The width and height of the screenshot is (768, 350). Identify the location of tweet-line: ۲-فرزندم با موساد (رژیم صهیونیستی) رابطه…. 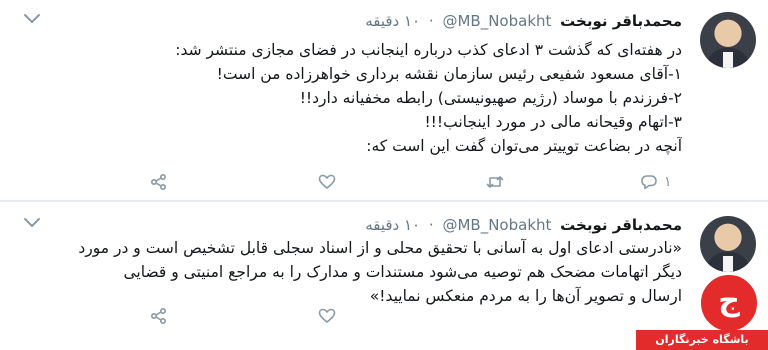
(490, 98).